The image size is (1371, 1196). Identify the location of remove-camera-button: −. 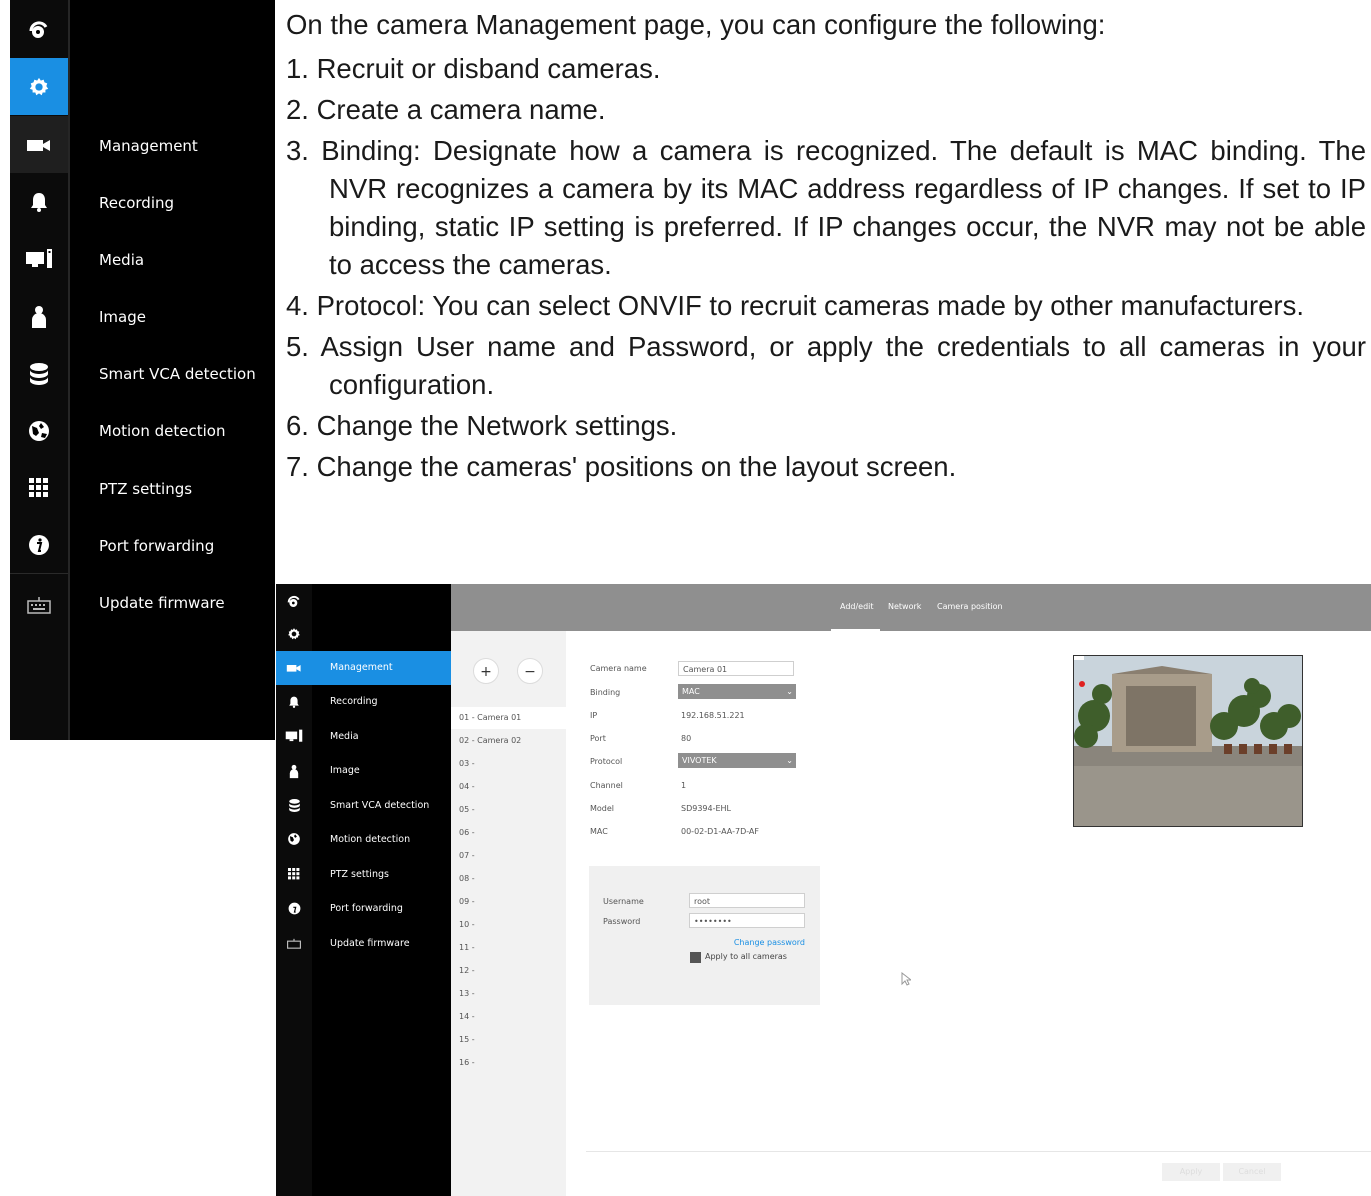
(530, 671).